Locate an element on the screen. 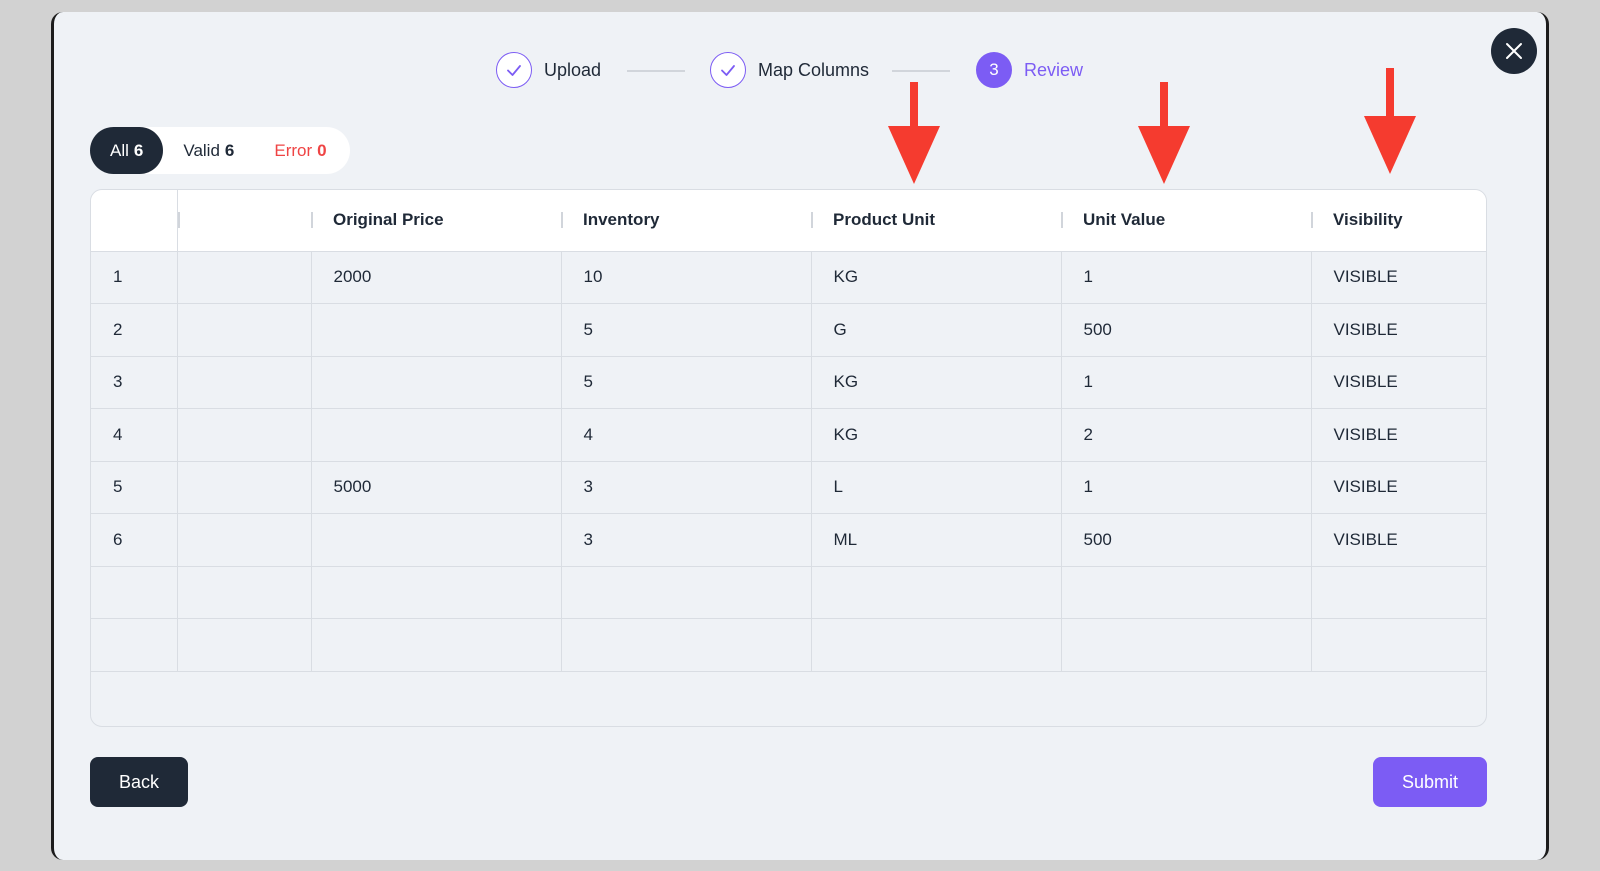 This screenshot has height=871, width=1600. table-cell: 4 is located at coordinates (686, 435).